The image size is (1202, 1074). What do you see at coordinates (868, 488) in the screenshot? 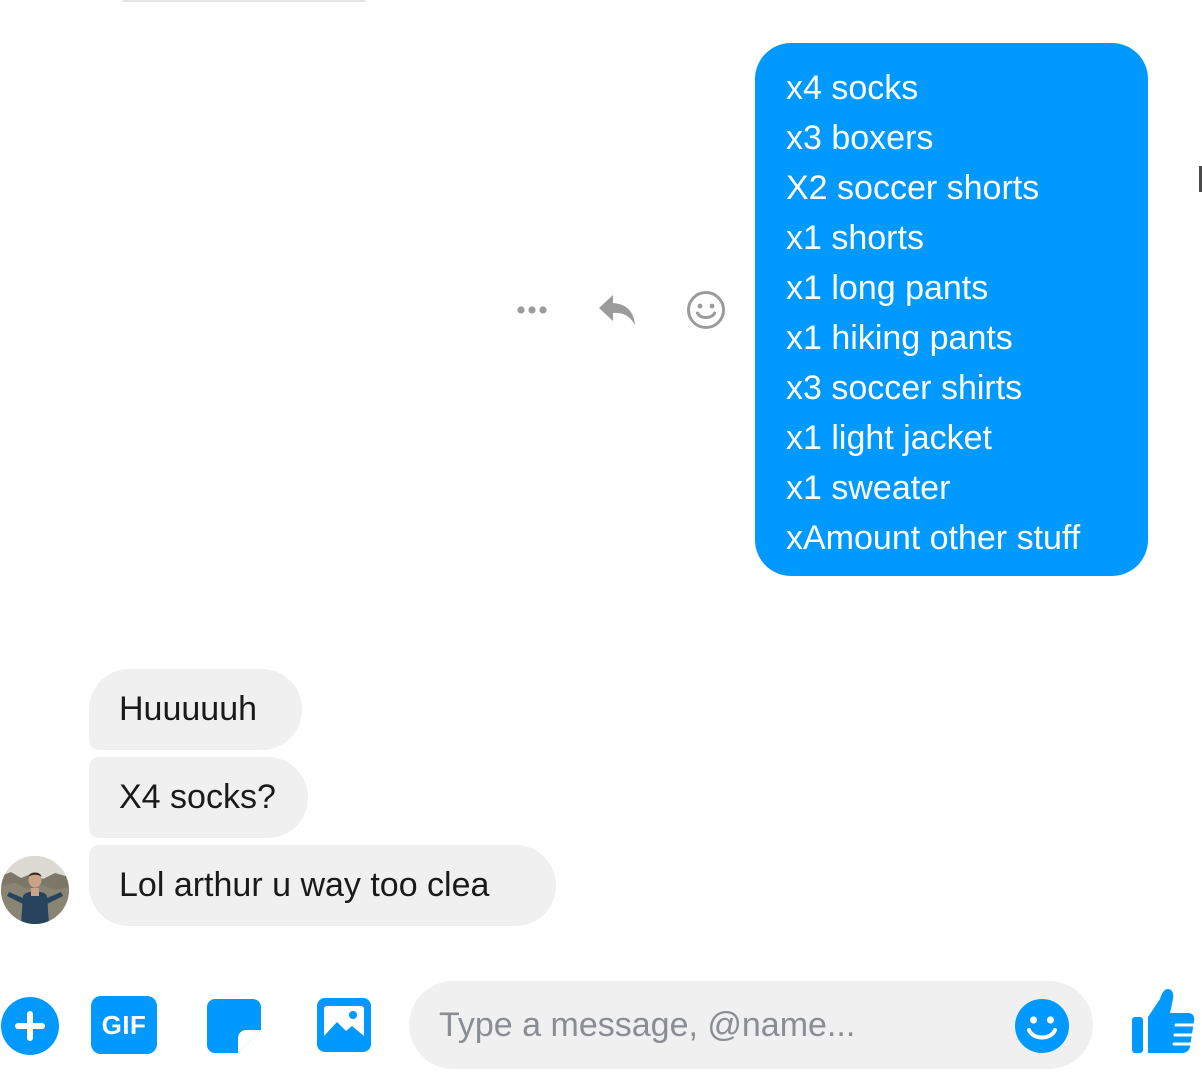
I see `message-line: x1 sweater` at bounding box center [868, 488].